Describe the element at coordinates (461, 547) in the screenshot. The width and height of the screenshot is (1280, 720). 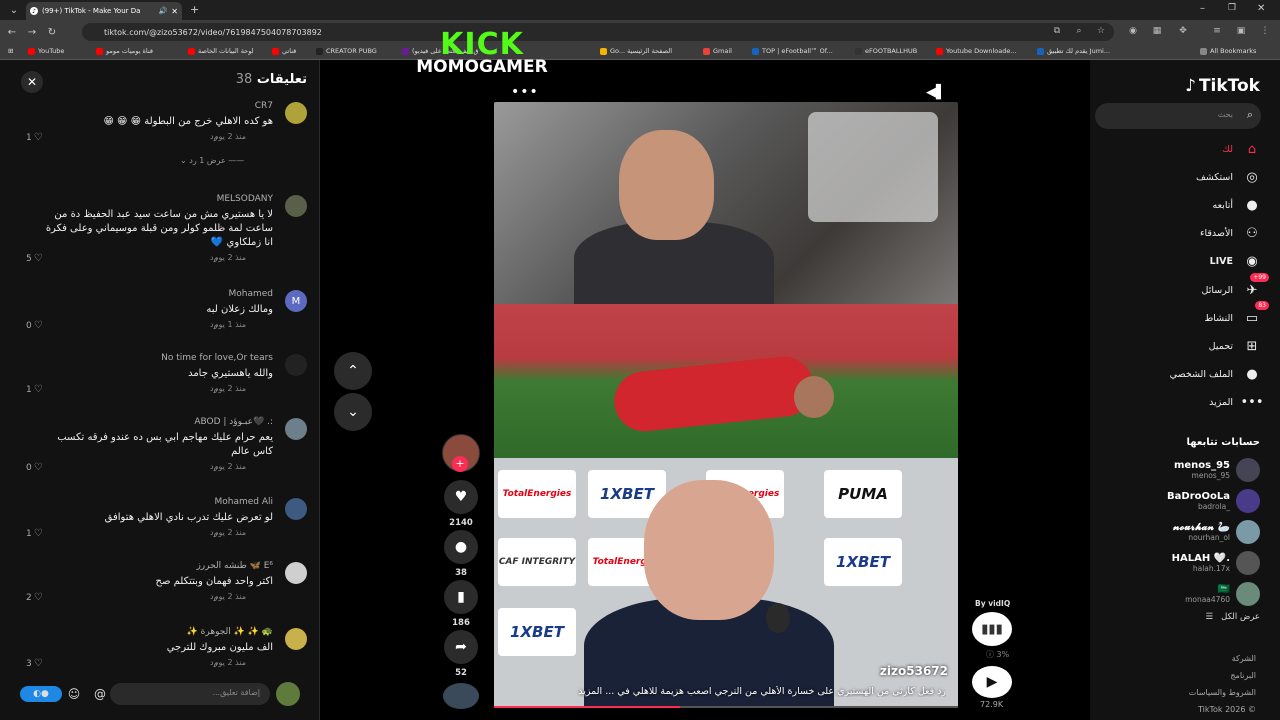
I see `comment-bubble-icon: ●` at that location.